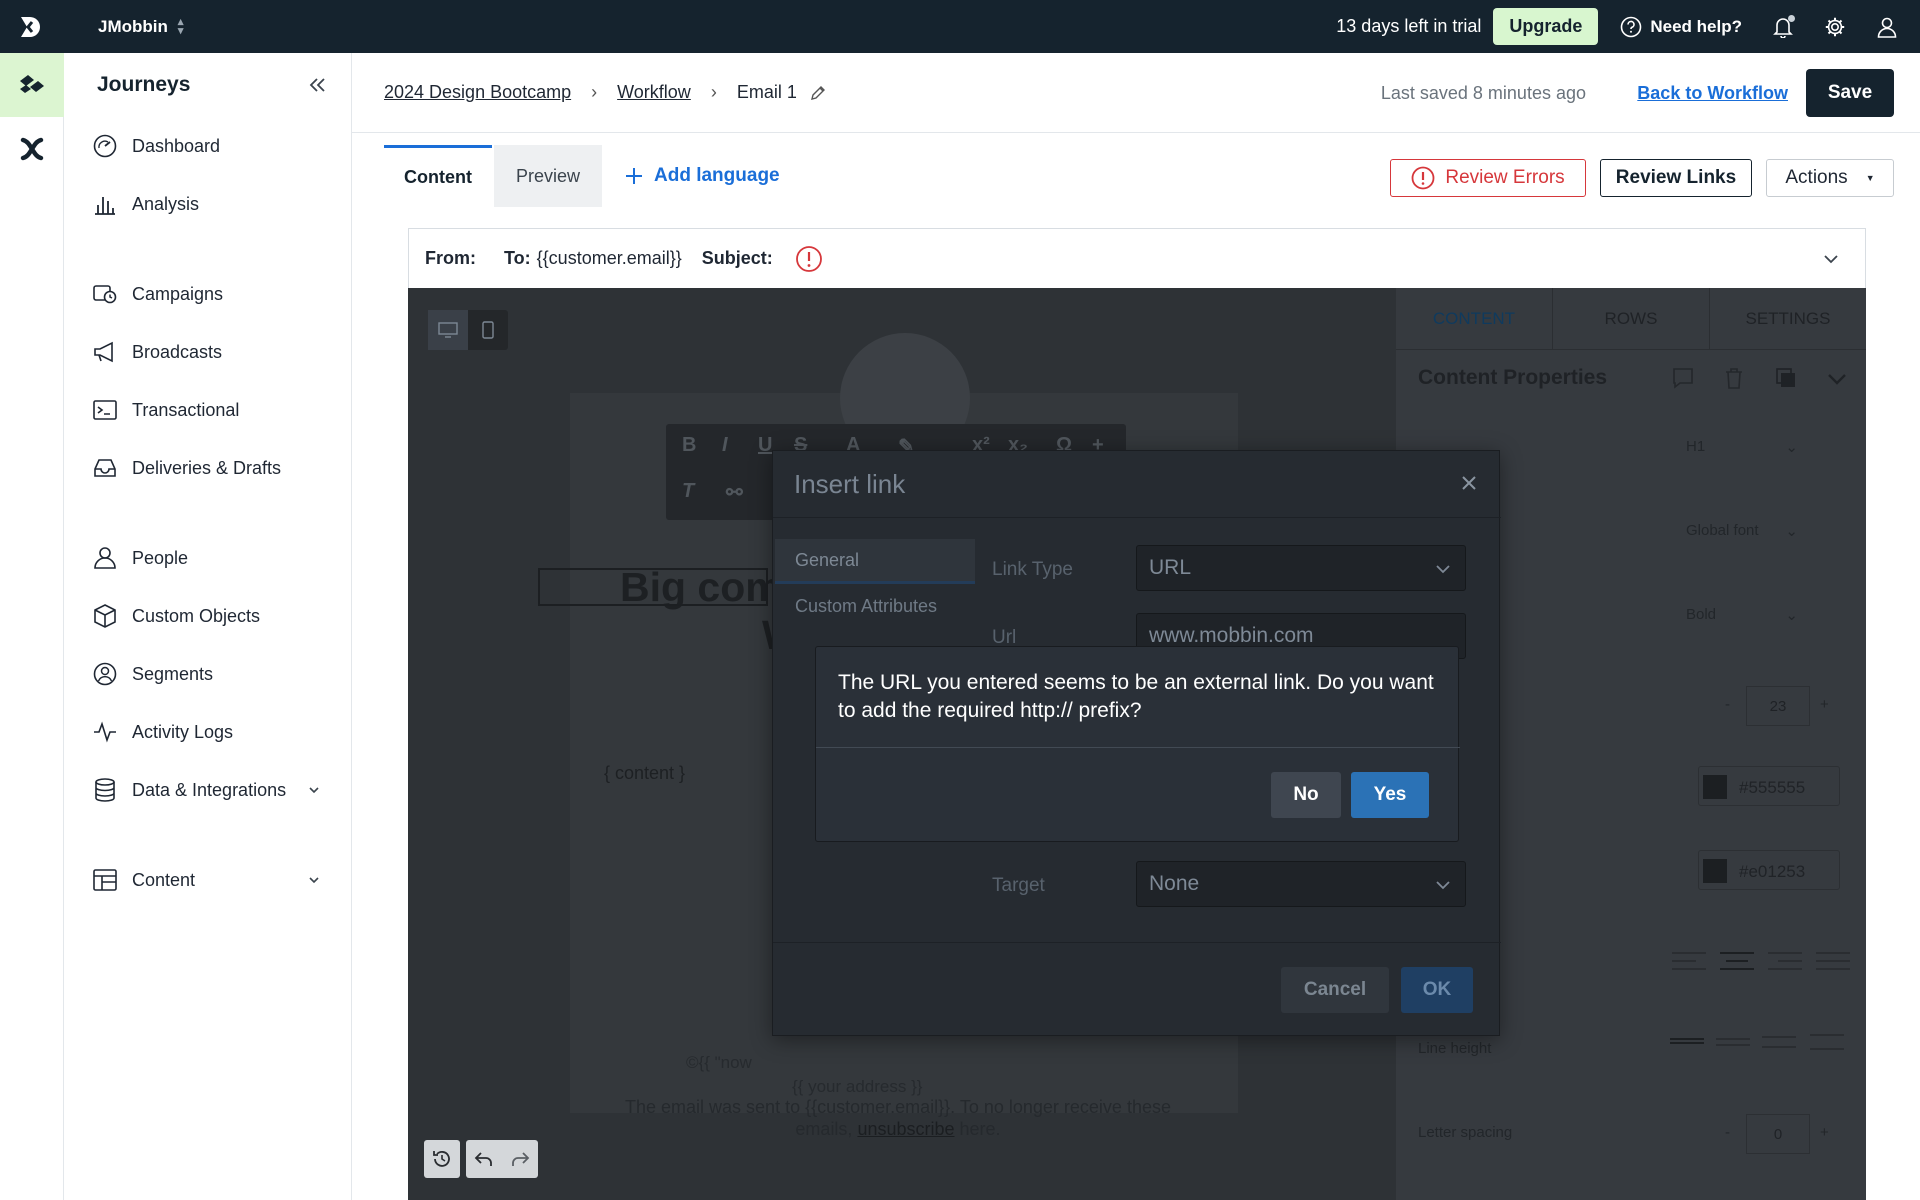 This screenshot has width=1920, height=1200. What do you see at coordinates (484, 1159) in the screenshot?
I see `undo-icon` at bounding box center [484, 1159].